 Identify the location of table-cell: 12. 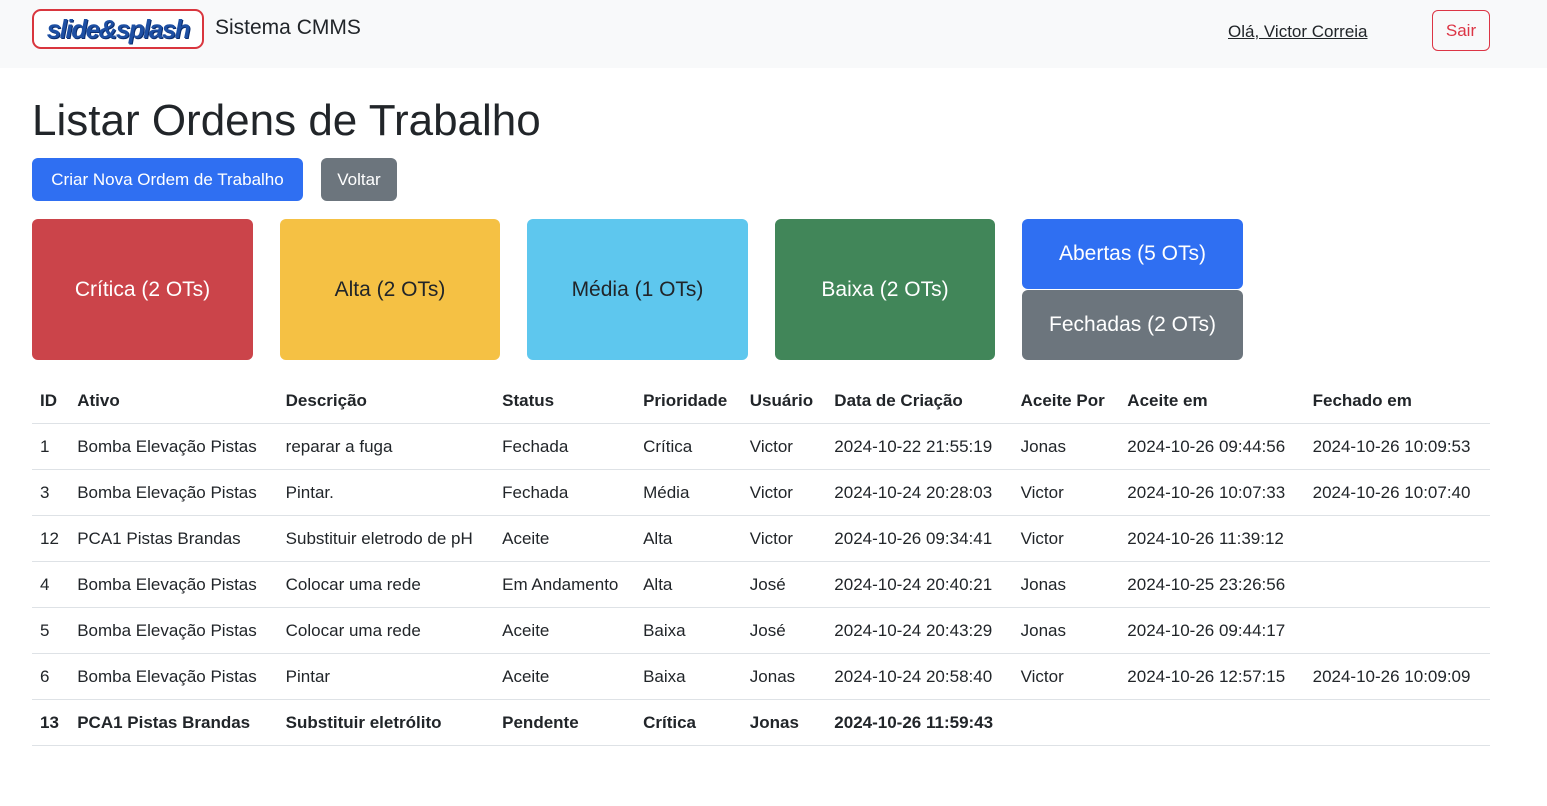
(51, 538).